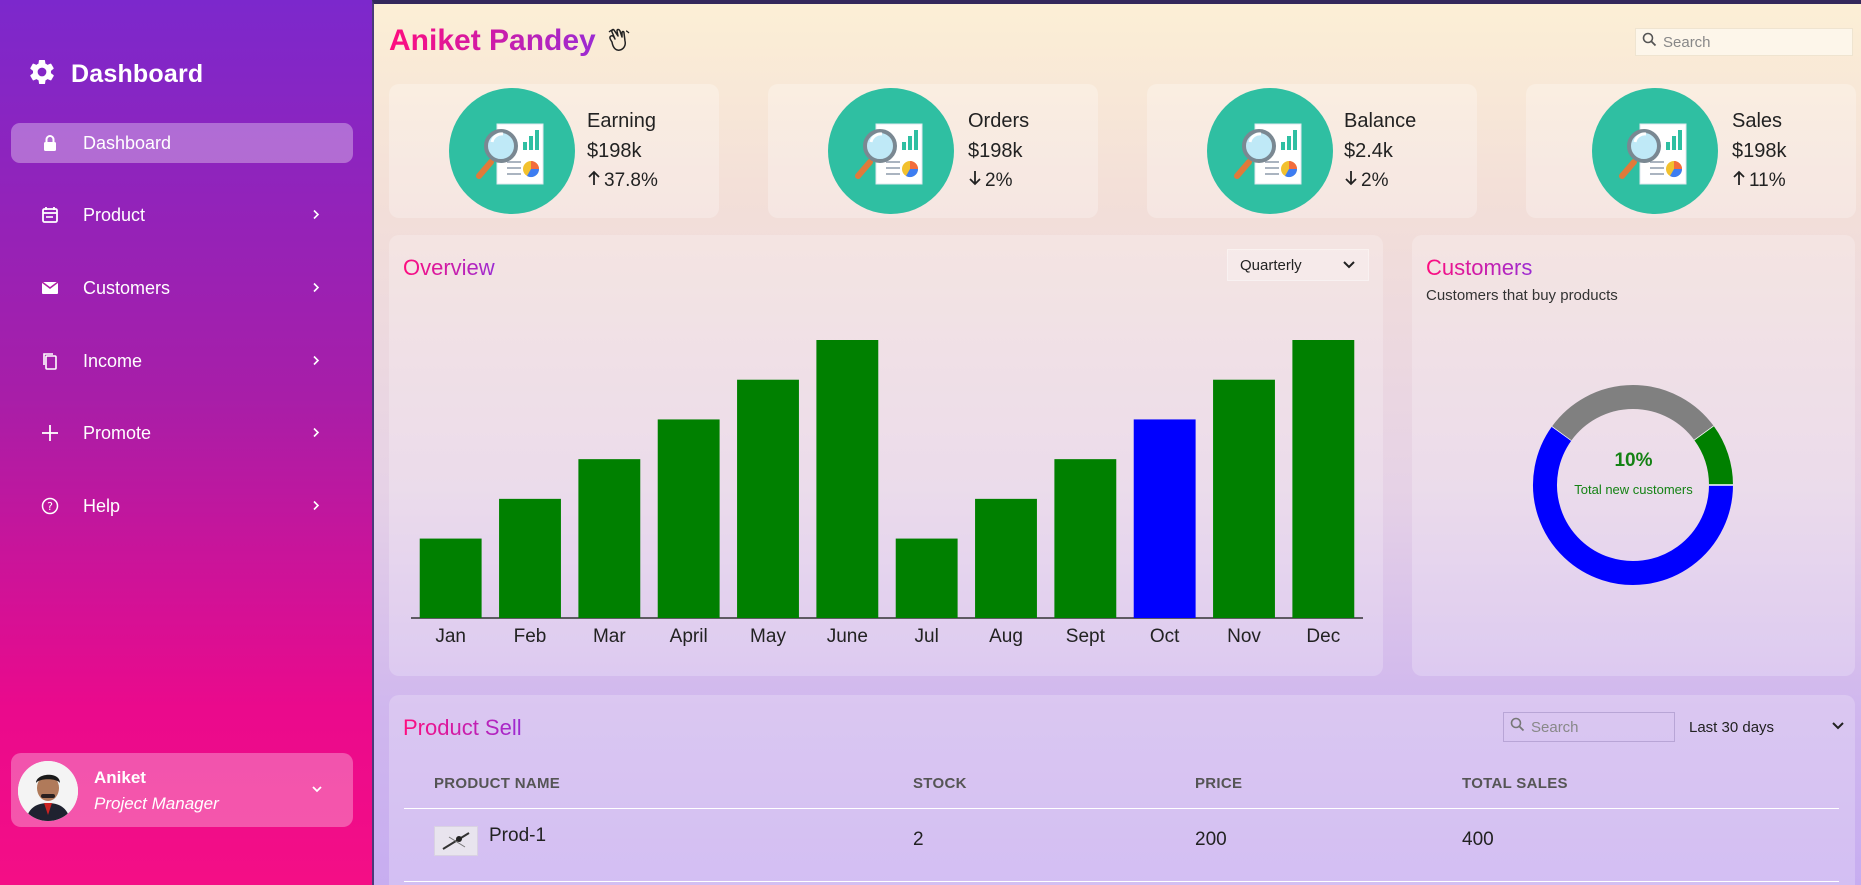 This screenshot has width=1861, height=885. What do you see at coordinates (688, 518) in the screenshot?
I see `bar-april` at bounding box center [688, 518].